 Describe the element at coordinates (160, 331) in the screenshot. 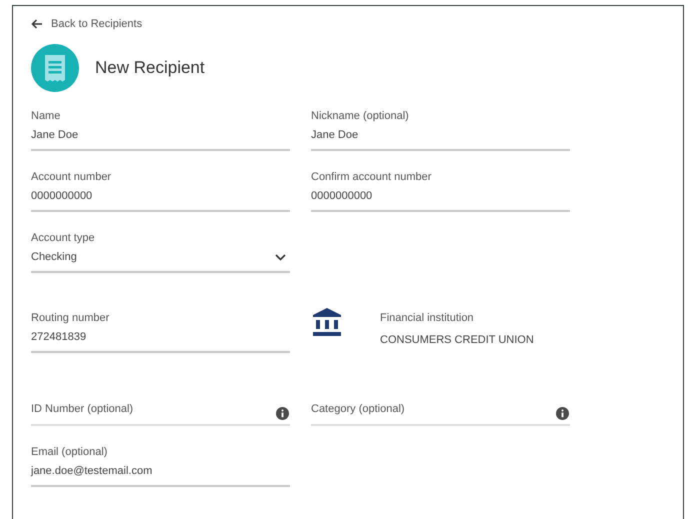

I see `text-field: Routing number 272481839` at that location.